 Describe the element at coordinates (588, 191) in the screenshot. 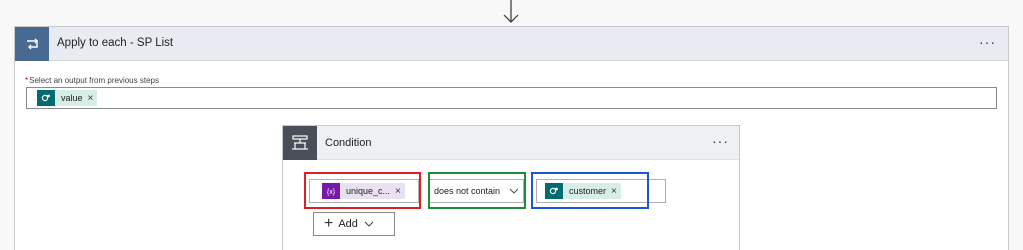

I see `customer-token-label: customer` at that location.